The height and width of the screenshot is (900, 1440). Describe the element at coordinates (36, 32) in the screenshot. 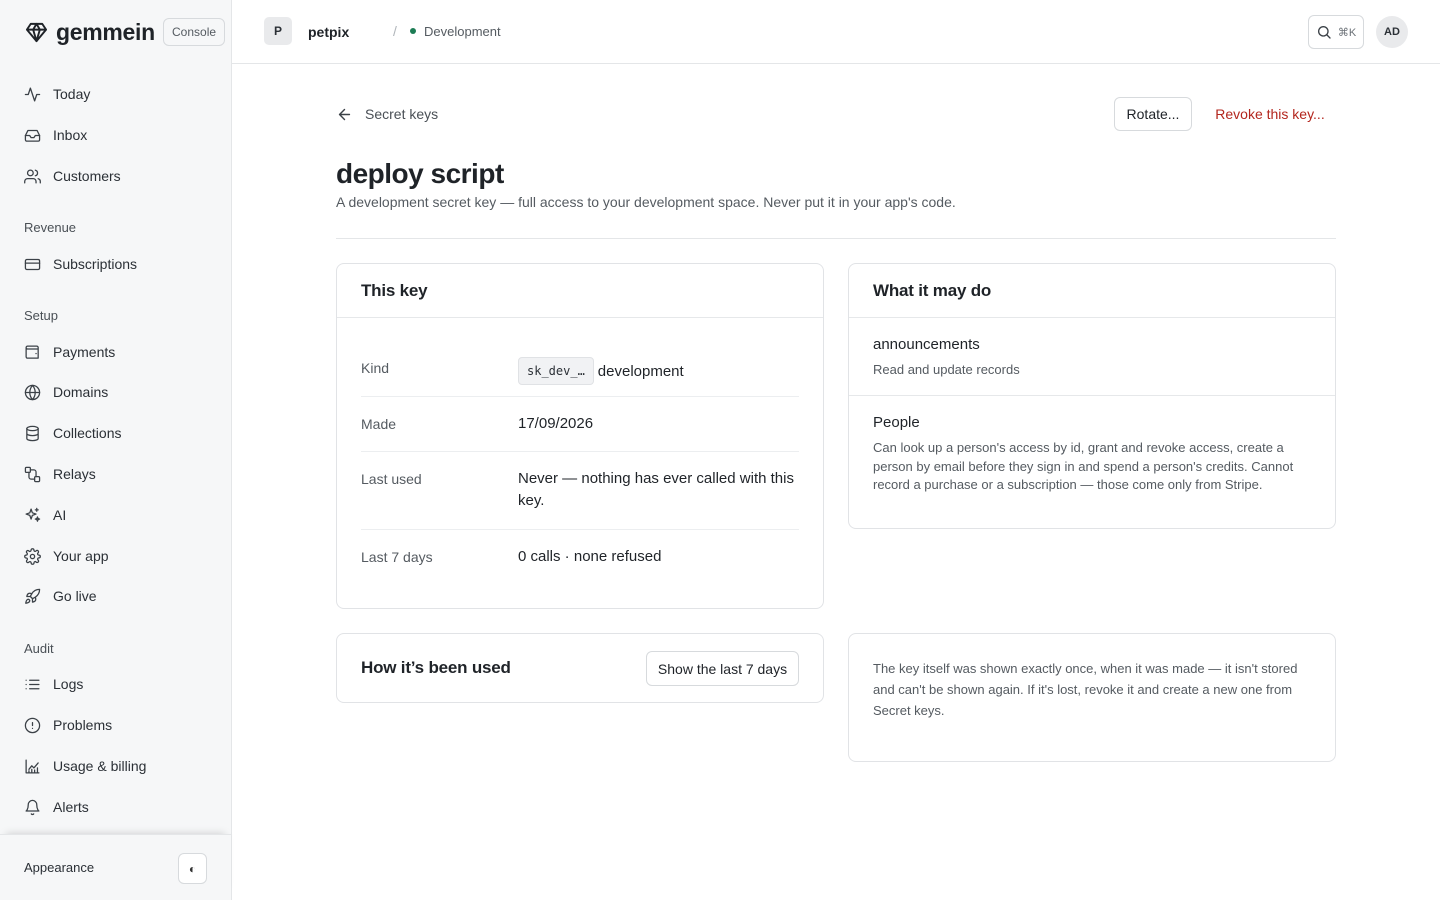

I see `diamond-logo-icon` at that location.